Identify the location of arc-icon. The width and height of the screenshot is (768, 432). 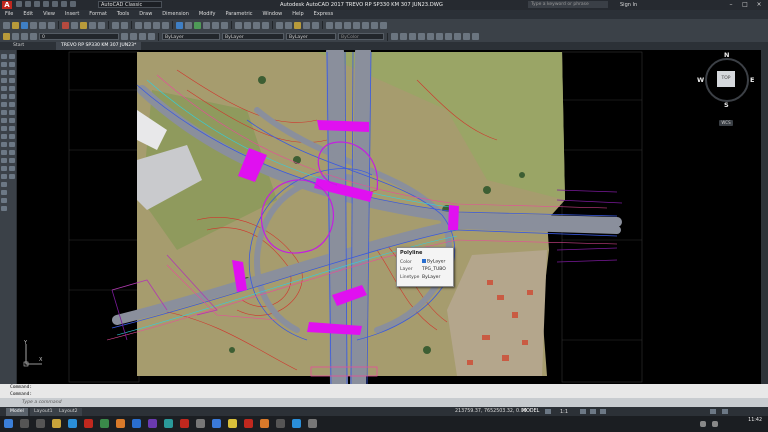
(4, 96).